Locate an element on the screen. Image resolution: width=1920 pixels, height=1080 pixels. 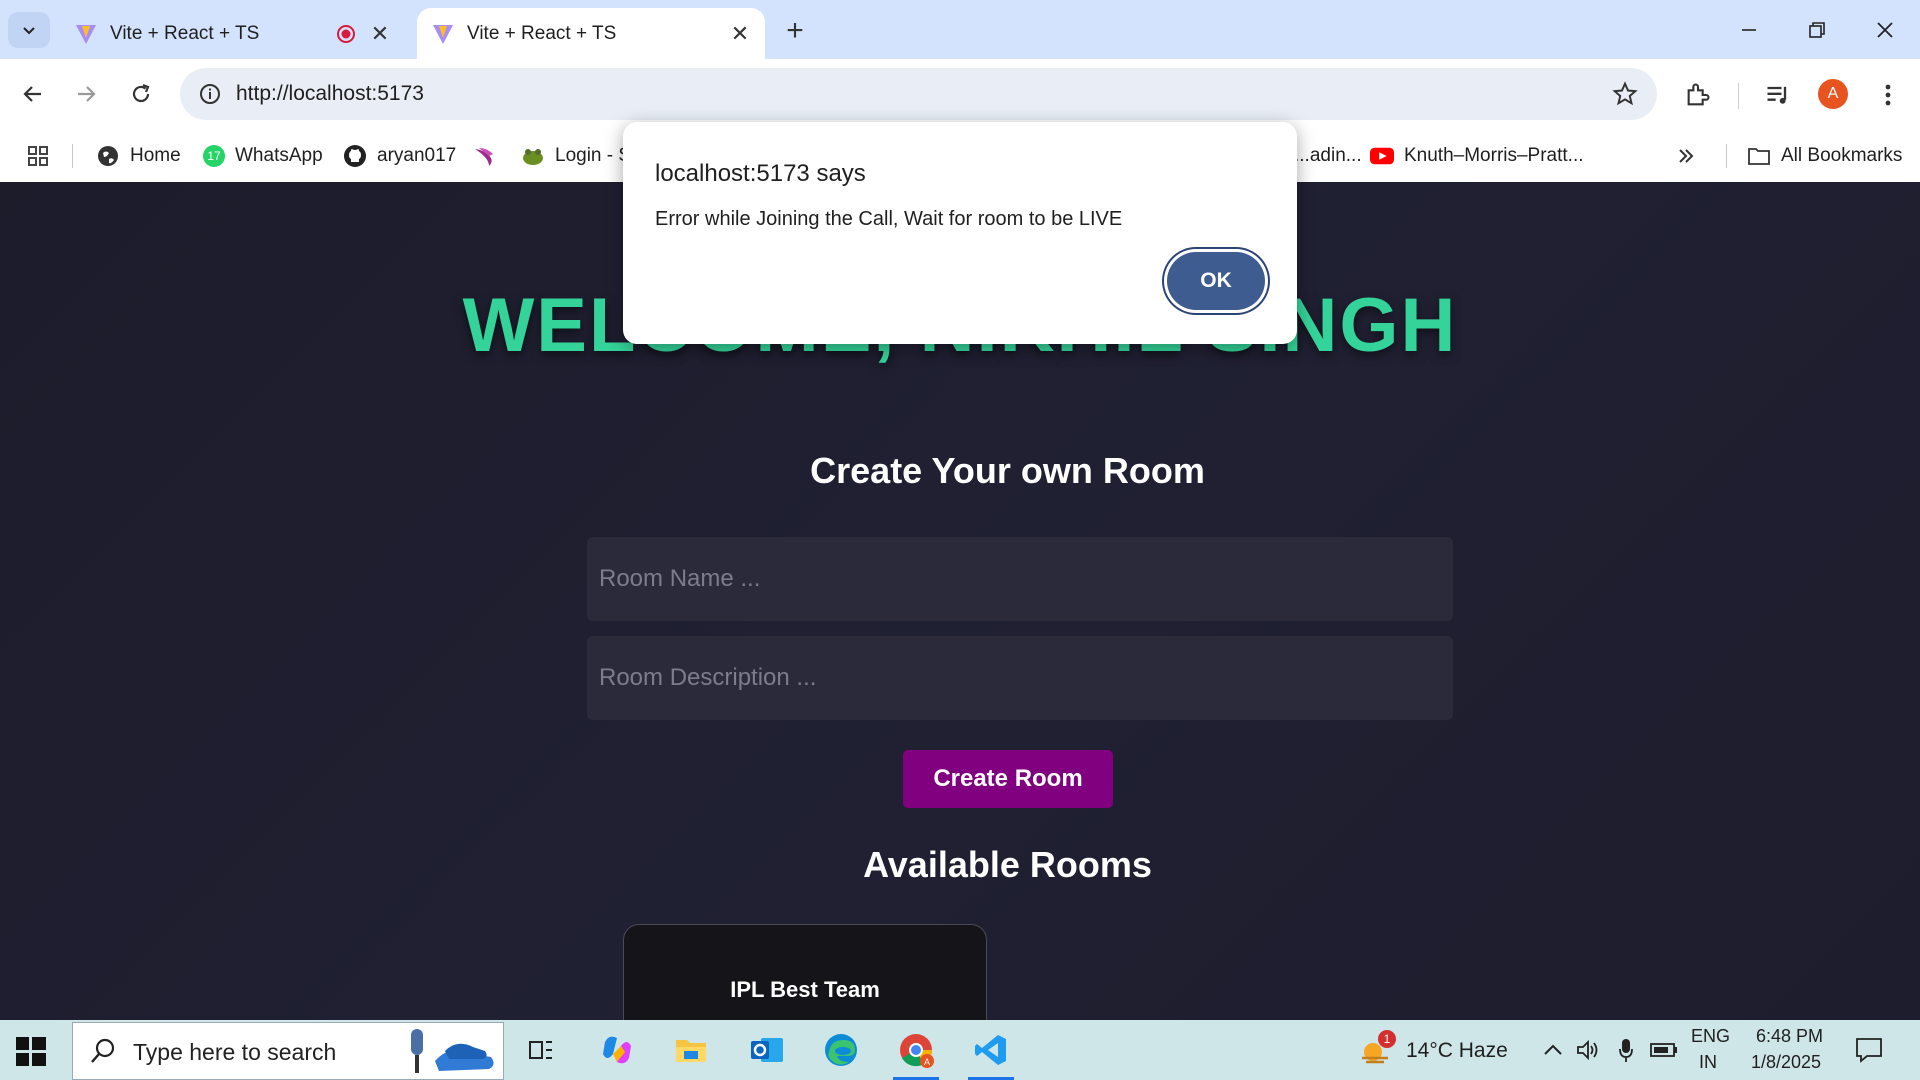
microphone-icon is located at coordinates (1626, 1050).